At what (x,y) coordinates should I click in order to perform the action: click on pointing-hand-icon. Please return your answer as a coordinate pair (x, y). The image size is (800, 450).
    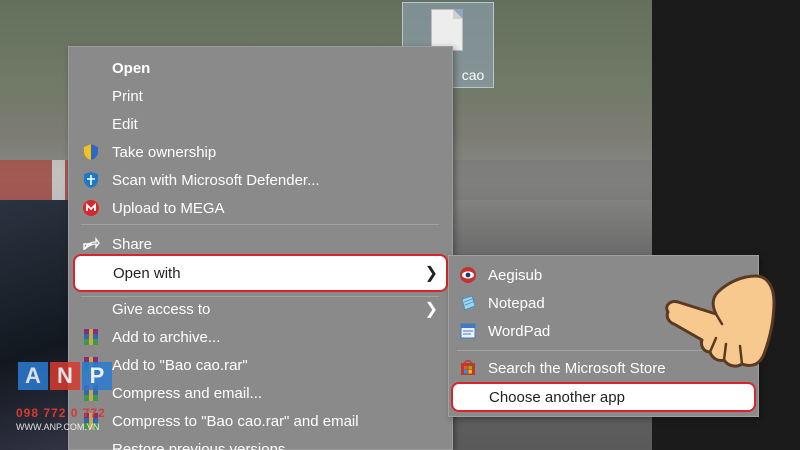
    Looking at the image, I should click on (720, 323).